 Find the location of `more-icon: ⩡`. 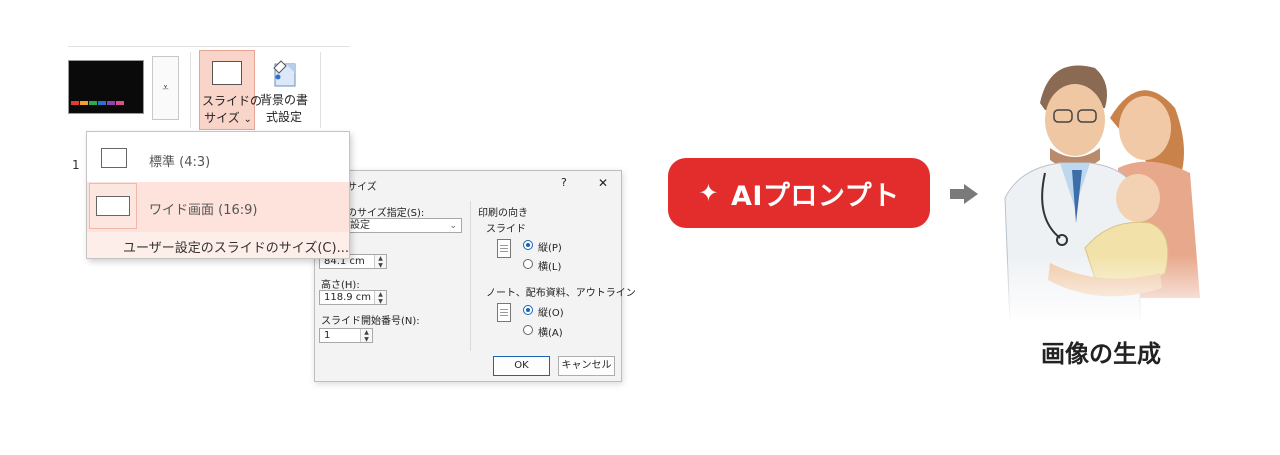

more-icon: ⩡ is located at coordinates (165, 87).